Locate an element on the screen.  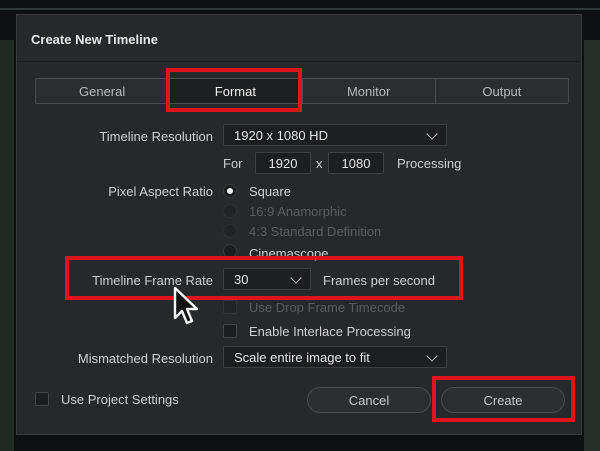
radio-standard-definition is located at coordinates (230, 231).